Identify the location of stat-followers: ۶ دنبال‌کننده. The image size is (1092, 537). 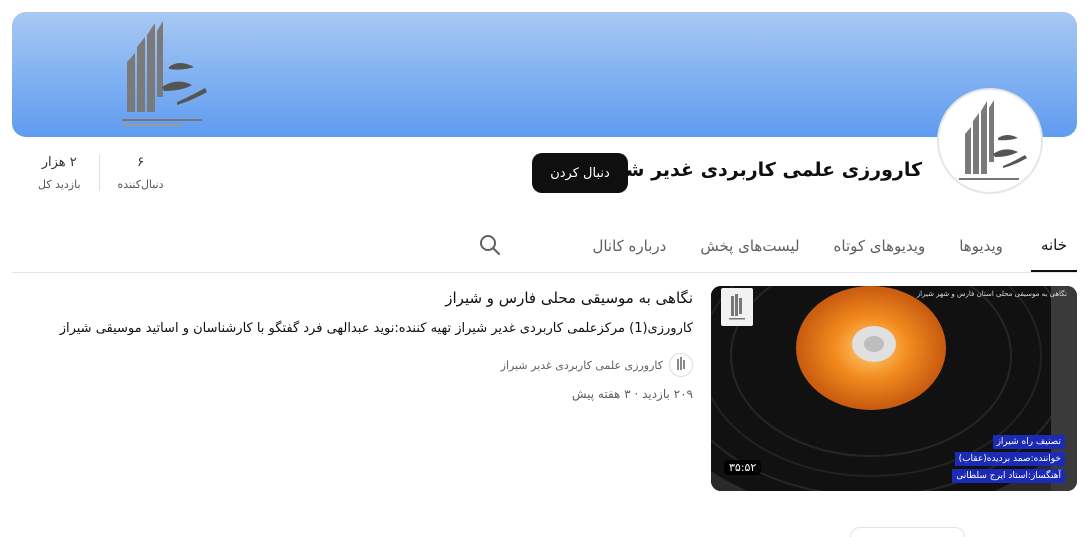
(140, 173).